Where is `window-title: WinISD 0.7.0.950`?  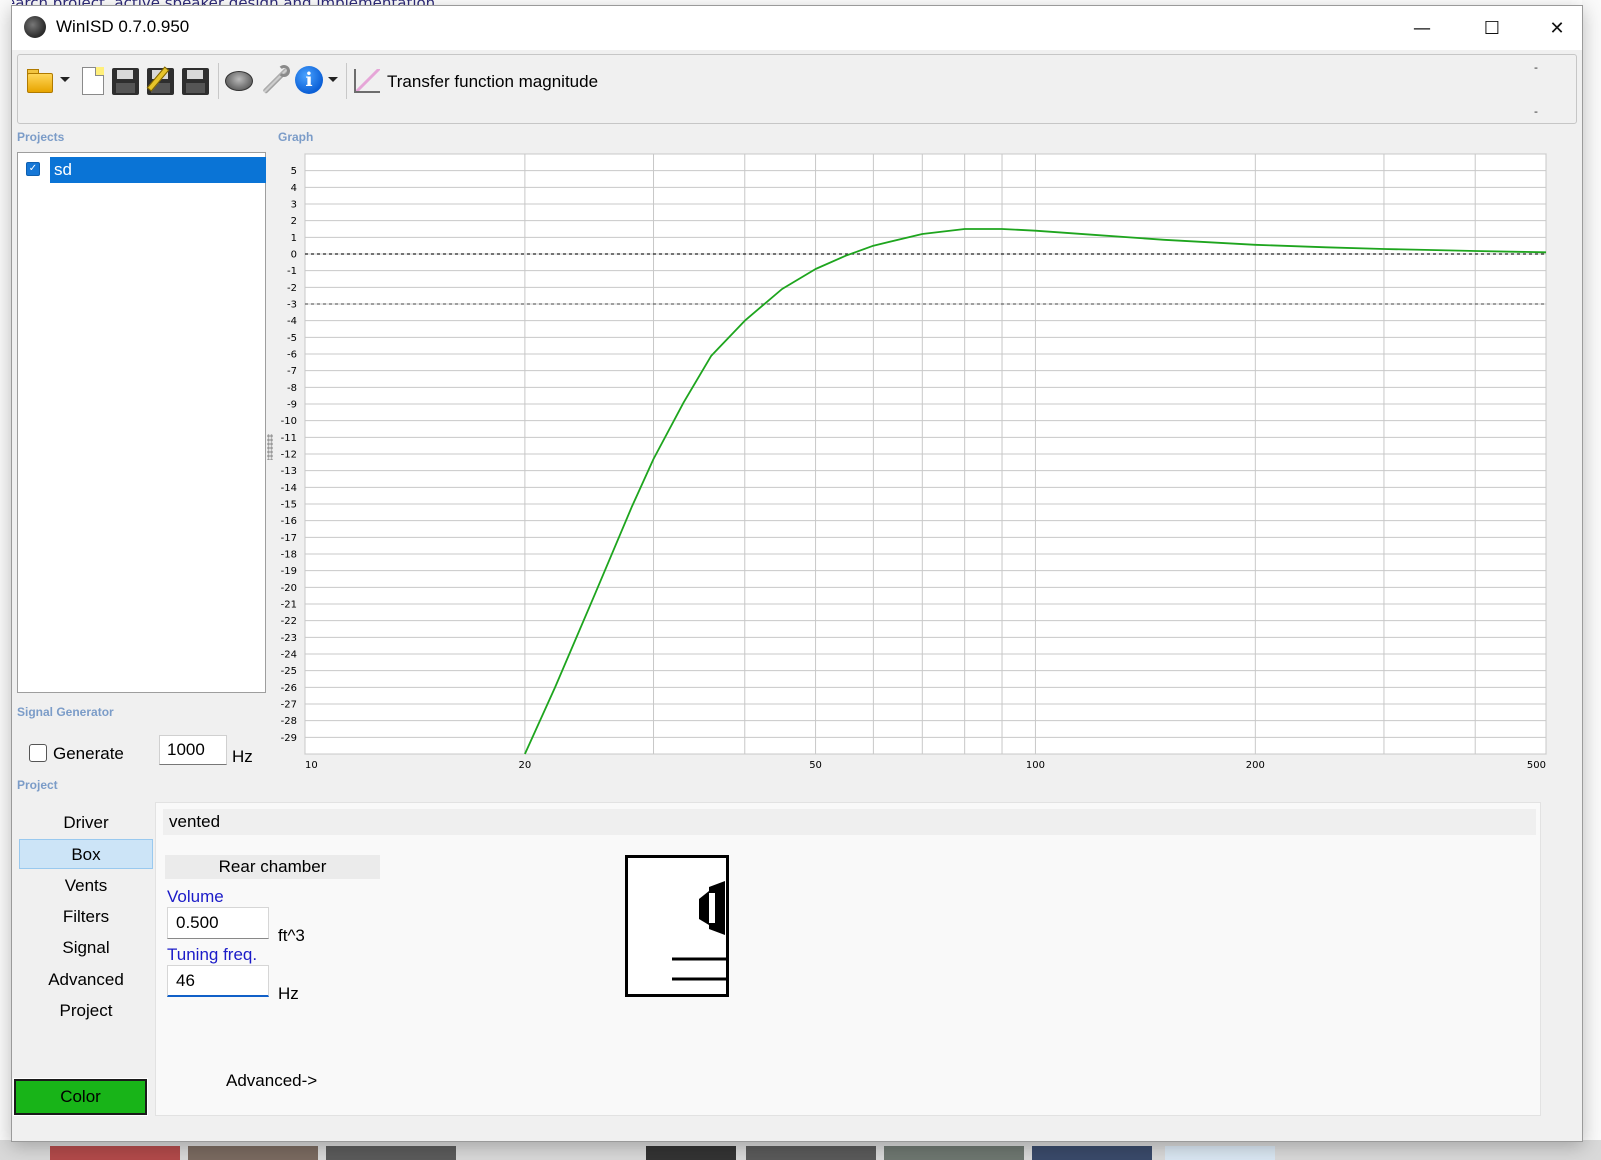 window-title: WinISD 0.7.0.950 is located at coordinates (123, 26).